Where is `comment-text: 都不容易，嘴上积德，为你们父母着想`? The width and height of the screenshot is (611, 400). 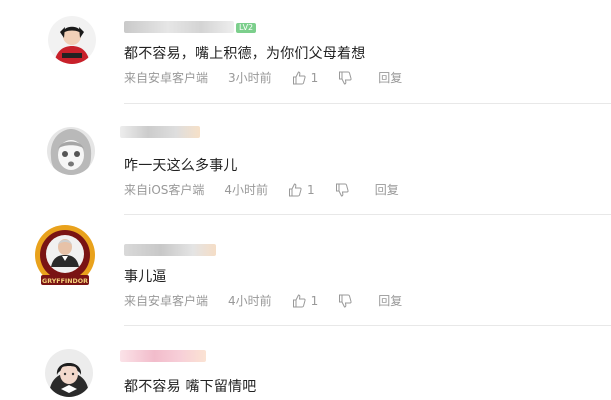 comment-text: 都不容易，嘴上积德，为你们父母着想 is located at coordinates (245, 54).